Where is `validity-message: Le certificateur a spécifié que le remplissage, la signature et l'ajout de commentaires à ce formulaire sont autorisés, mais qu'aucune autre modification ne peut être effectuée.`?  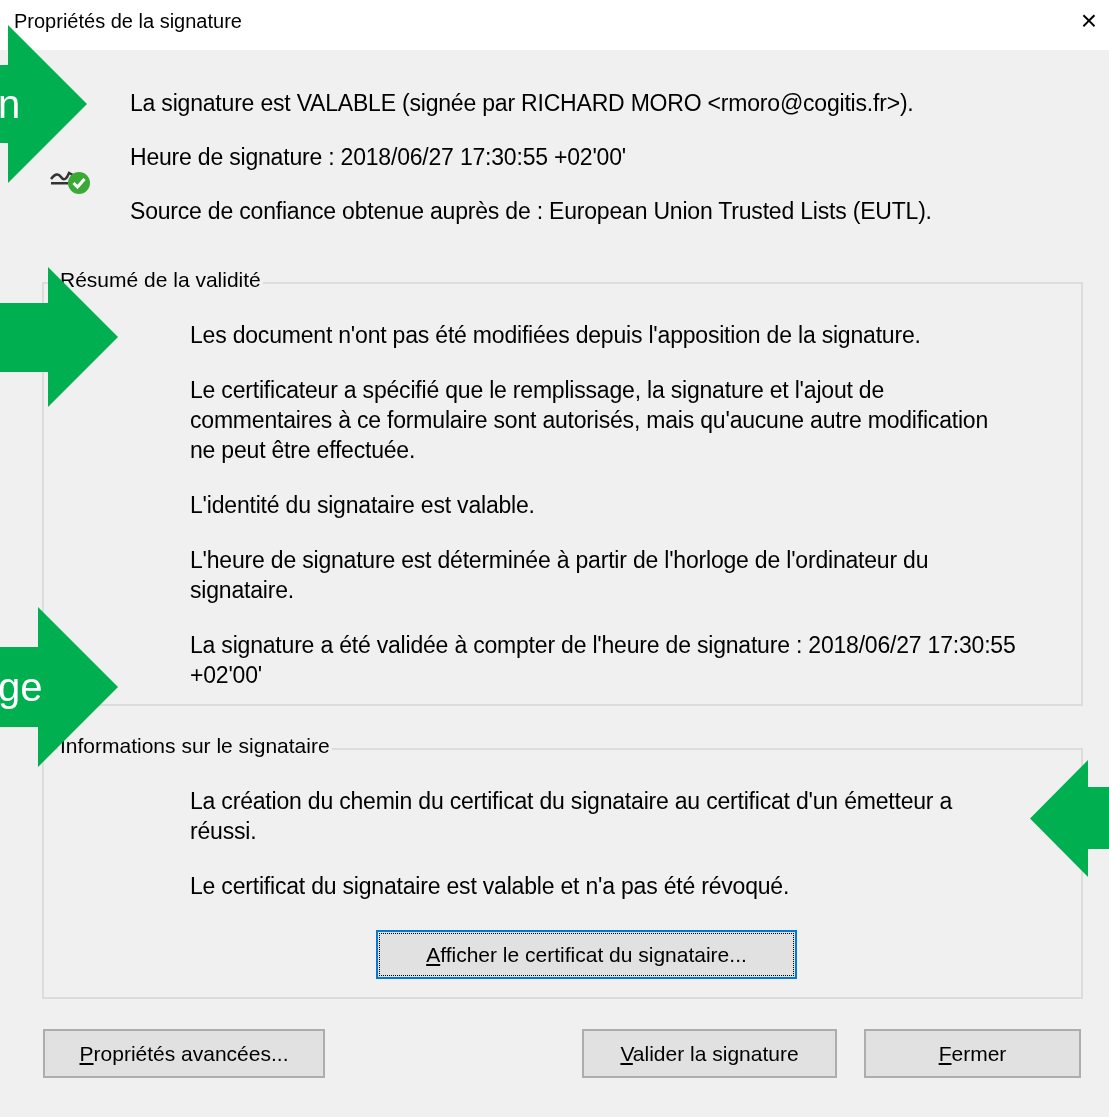 validity-message: Le certificateur a spécifié que le remplissage, la signature et l'ajout de commentaires à ce formulaire sont autorisés, mais qu'aucune autre modification ne peut être effectuée. is located at coordinates (589, 420).